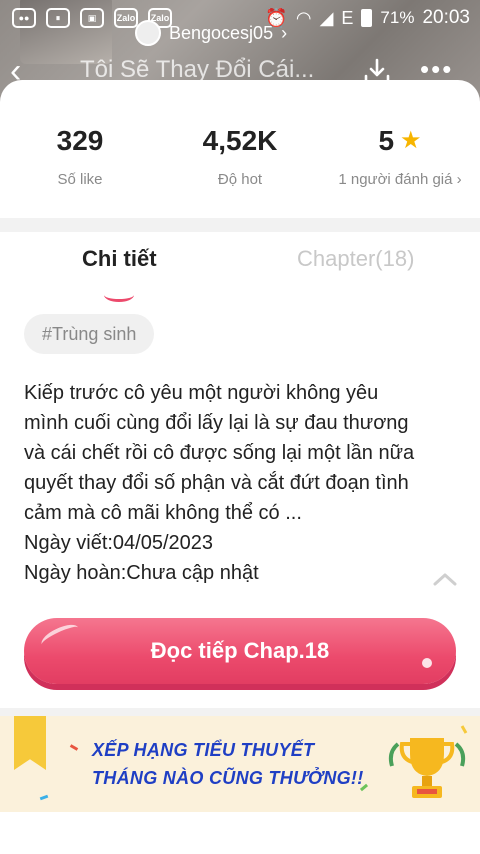  What do you see at coordinates (119, 543) in the screenshot?
I see `date-written: Ngày viết:04/05/2023` at bounding box center [119, 543].